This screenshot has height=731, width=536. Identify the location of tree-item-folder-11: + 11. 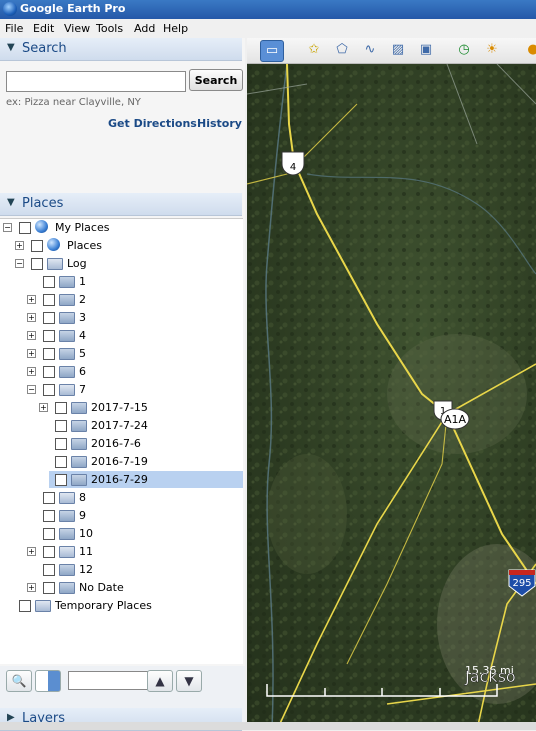
(121, 551).